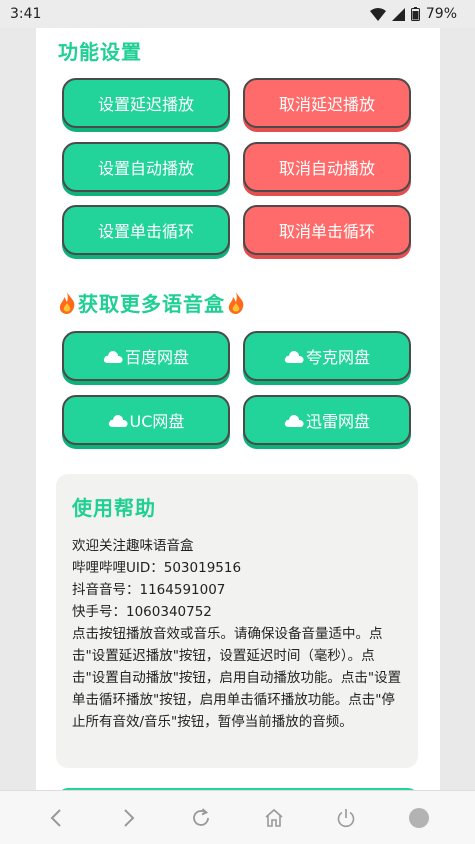  I want to click on back-button, so click(56, 818).